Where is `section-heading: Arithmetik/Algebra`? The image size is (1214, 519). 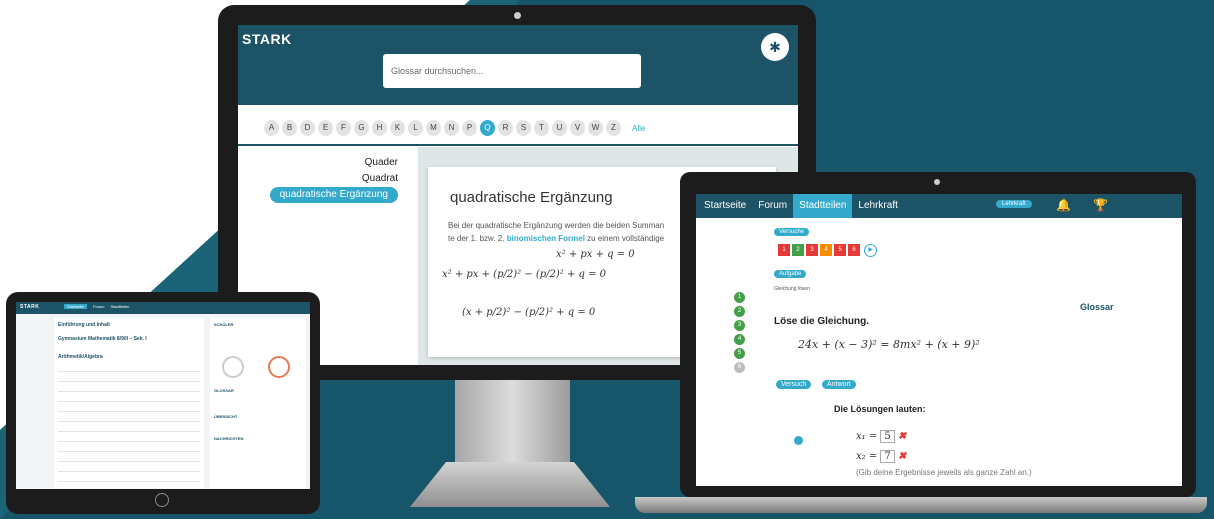 section-heading: Arithmetik/Algebra is located at coordinates (80, 357).